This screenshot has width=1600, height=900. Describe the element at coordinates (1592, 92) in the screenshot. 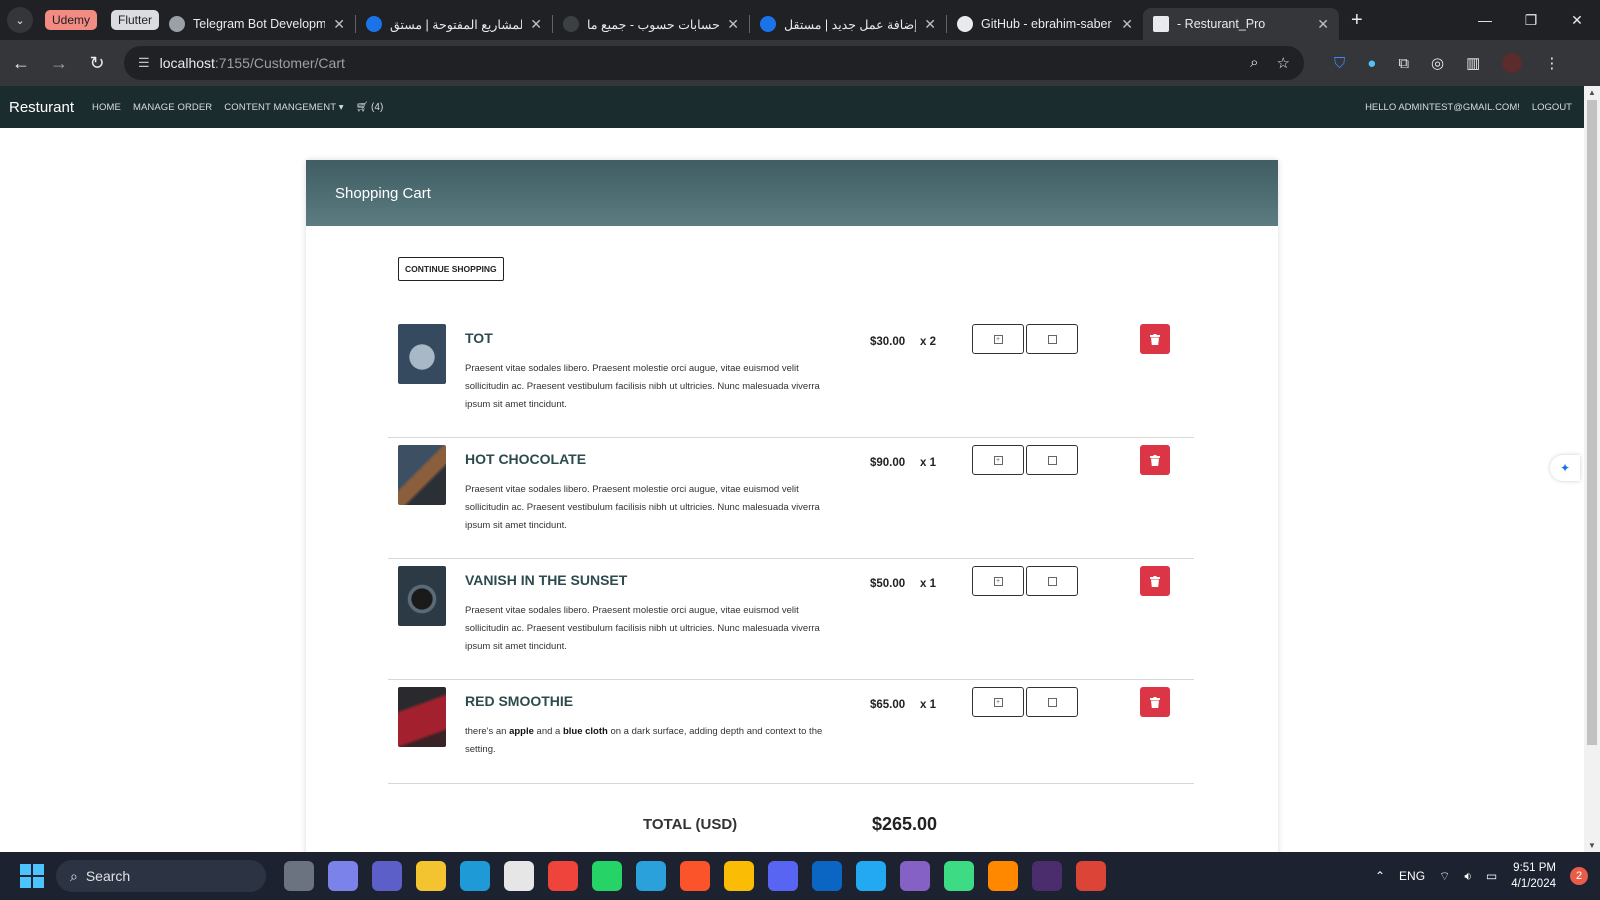

I see `scroll-up-arrow: ▲` at that location.